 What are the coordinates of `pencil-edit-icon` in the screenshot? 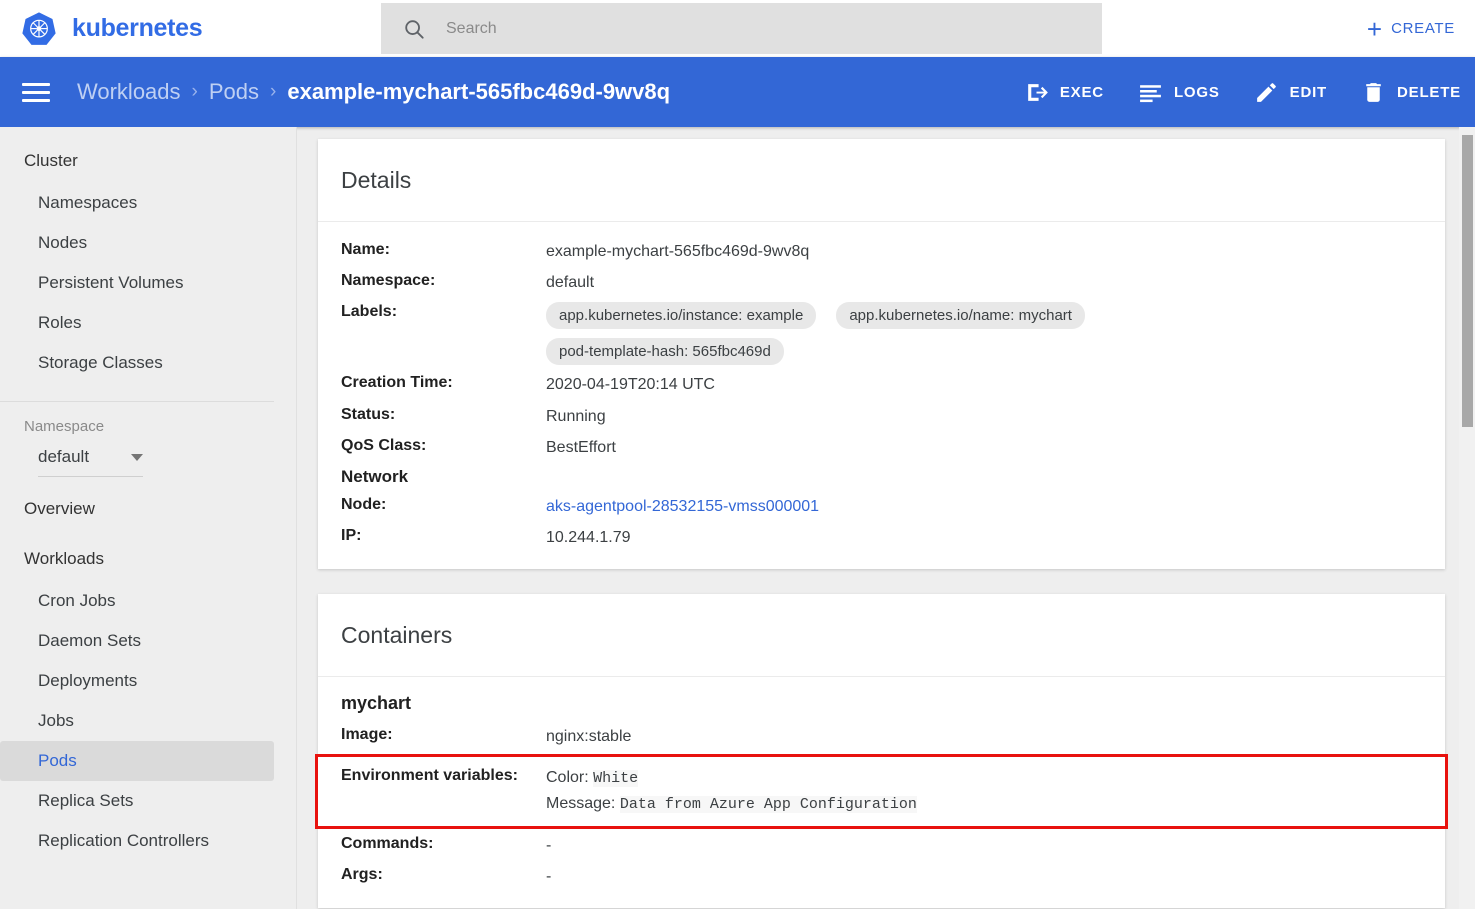 It's located at (1266, 92).